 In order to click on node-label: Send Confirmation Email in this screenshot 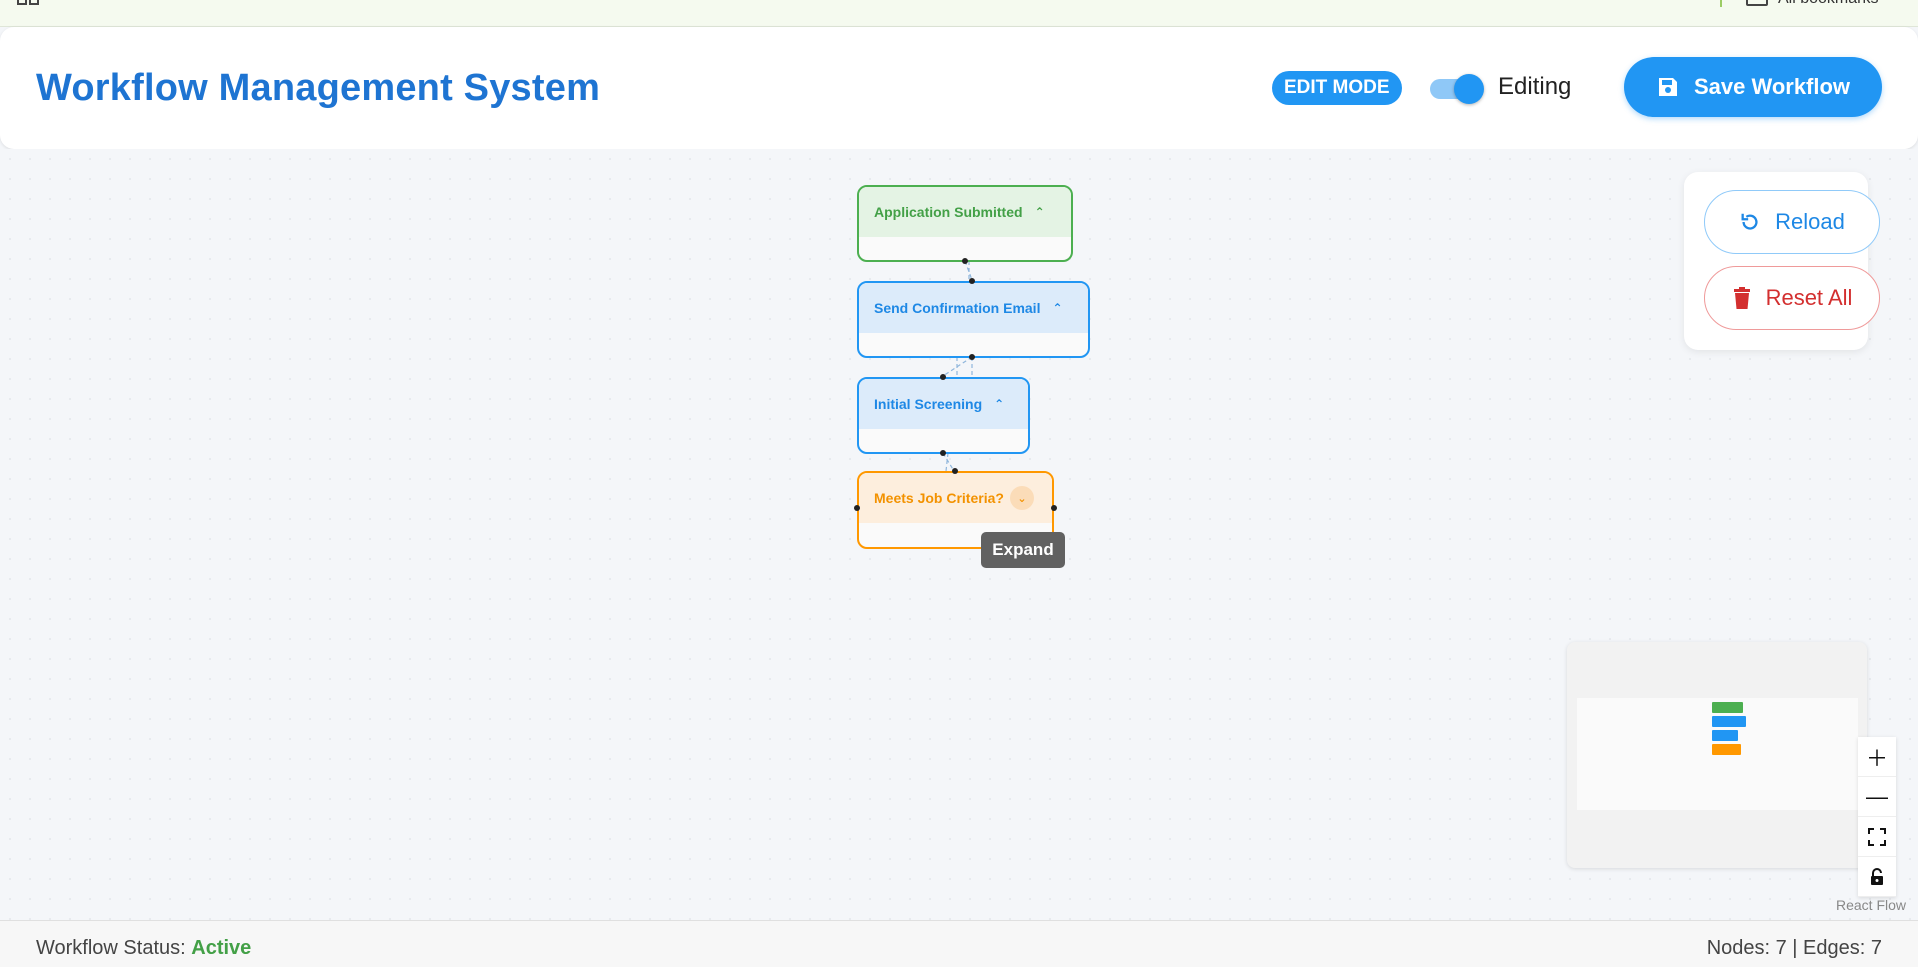, I will do `click(957, 308)`.